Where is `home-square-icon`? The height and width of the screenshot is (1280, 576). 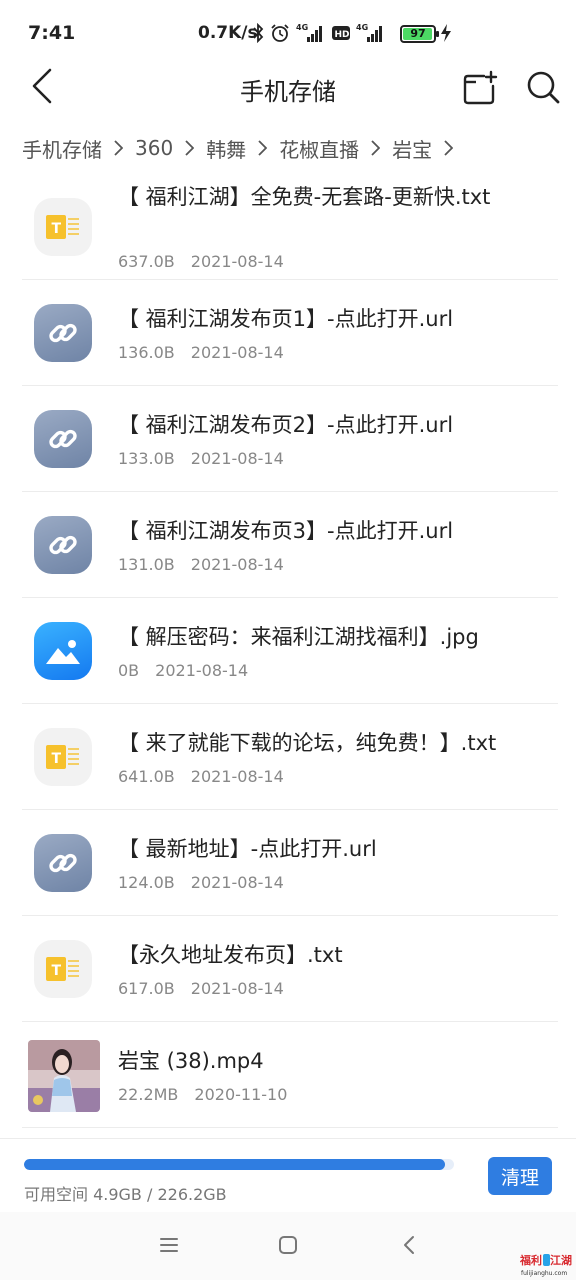
home-square-icon is located at coordinates (288, 1247).